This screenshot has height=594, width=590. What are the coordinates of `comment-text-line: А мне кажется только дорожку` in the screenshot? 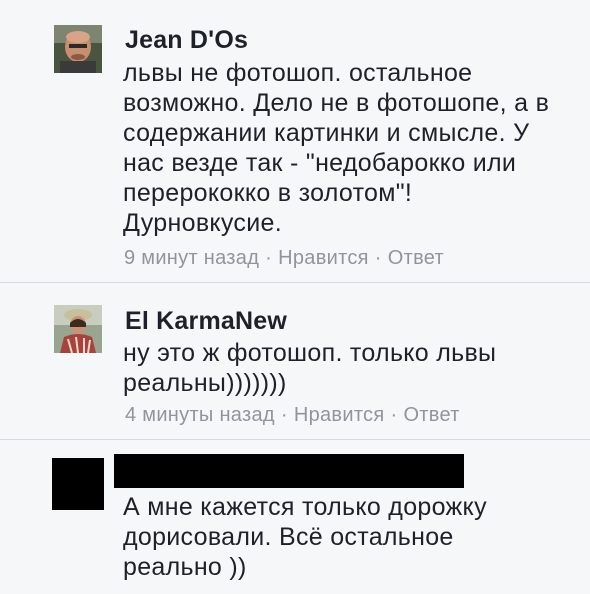 It's located at (305, 507).